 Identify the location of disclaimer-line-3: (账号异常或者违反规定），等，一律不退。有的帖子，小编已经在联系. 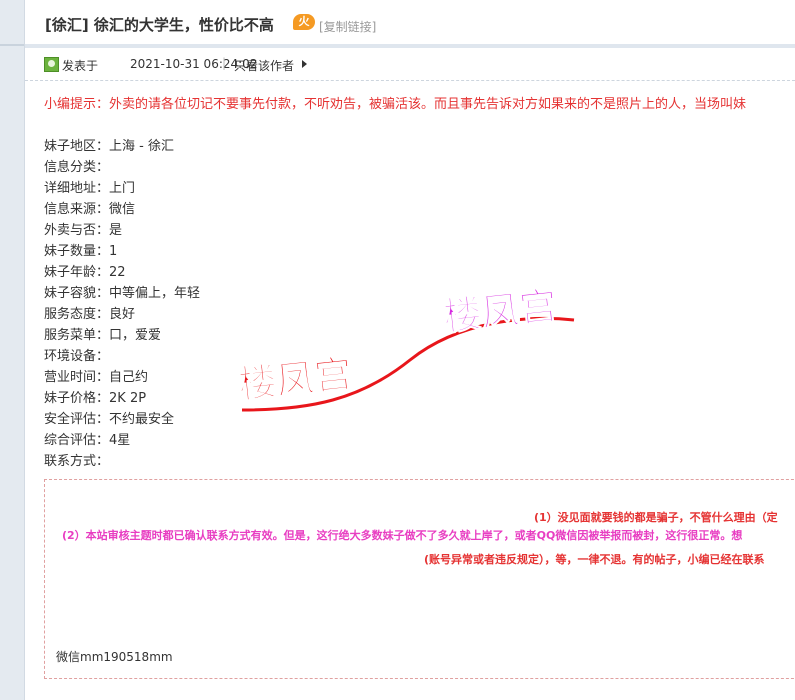
(594, 559).